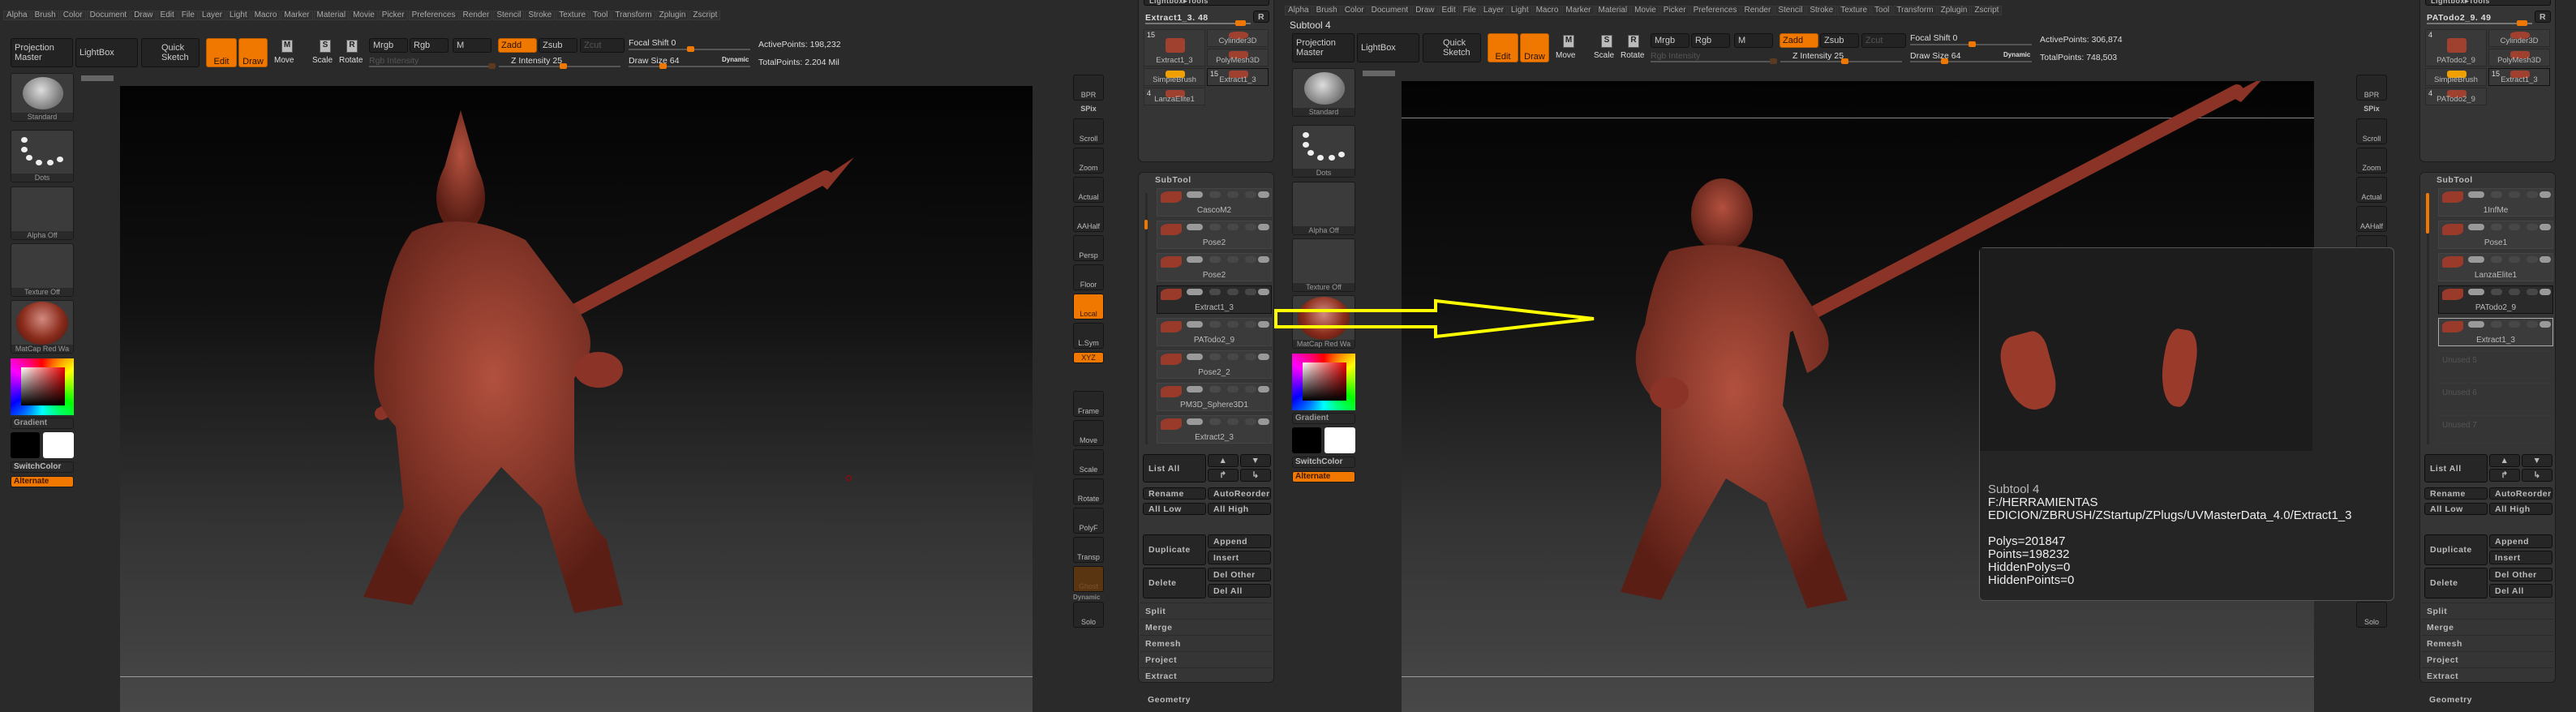 The height and width of the screenshot is (712, 2576). Describe the element at coordinates (266, 15) in the screenshot. I see `menu-macro: Macro` at that location.